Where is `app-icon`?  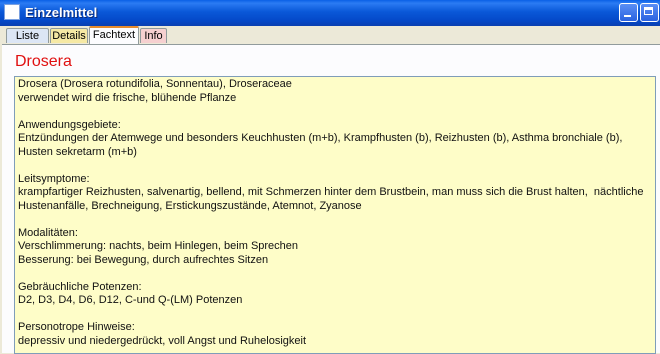 app-icon is located at coordinates (12, 12).